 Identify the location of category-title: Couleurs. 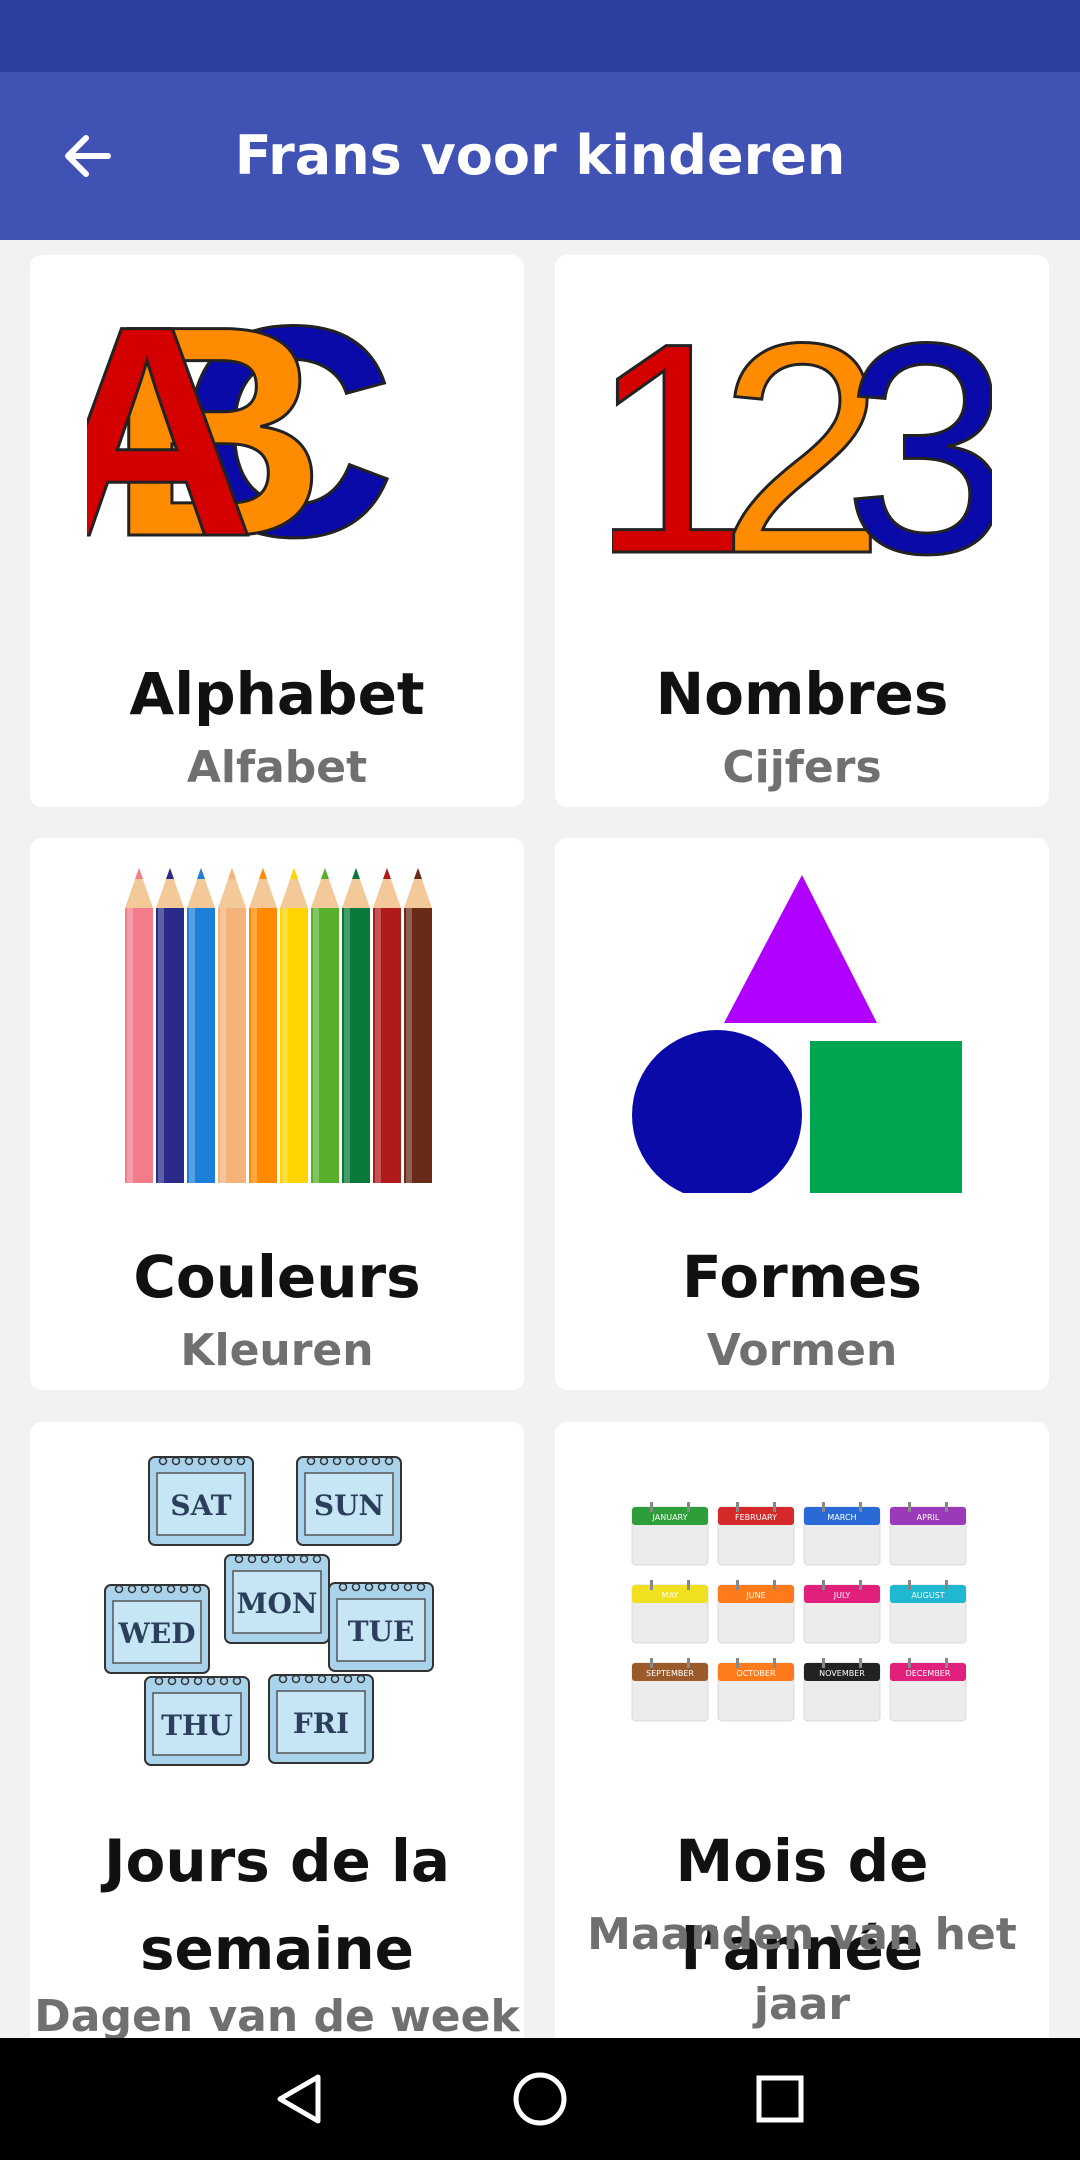
(277, 1277).